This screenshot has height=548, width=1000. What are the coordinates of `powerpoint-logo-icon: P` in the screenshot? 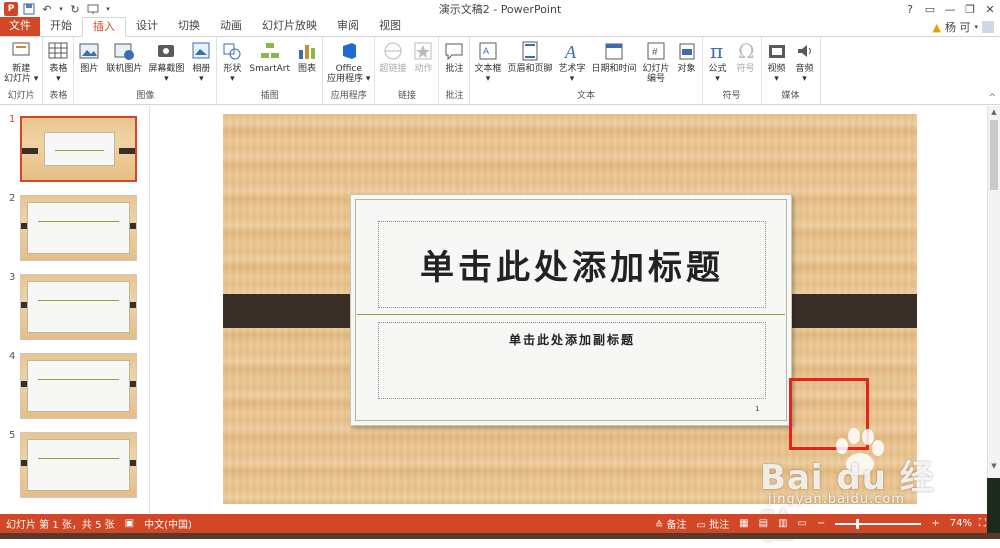 It's located at (11, 9).